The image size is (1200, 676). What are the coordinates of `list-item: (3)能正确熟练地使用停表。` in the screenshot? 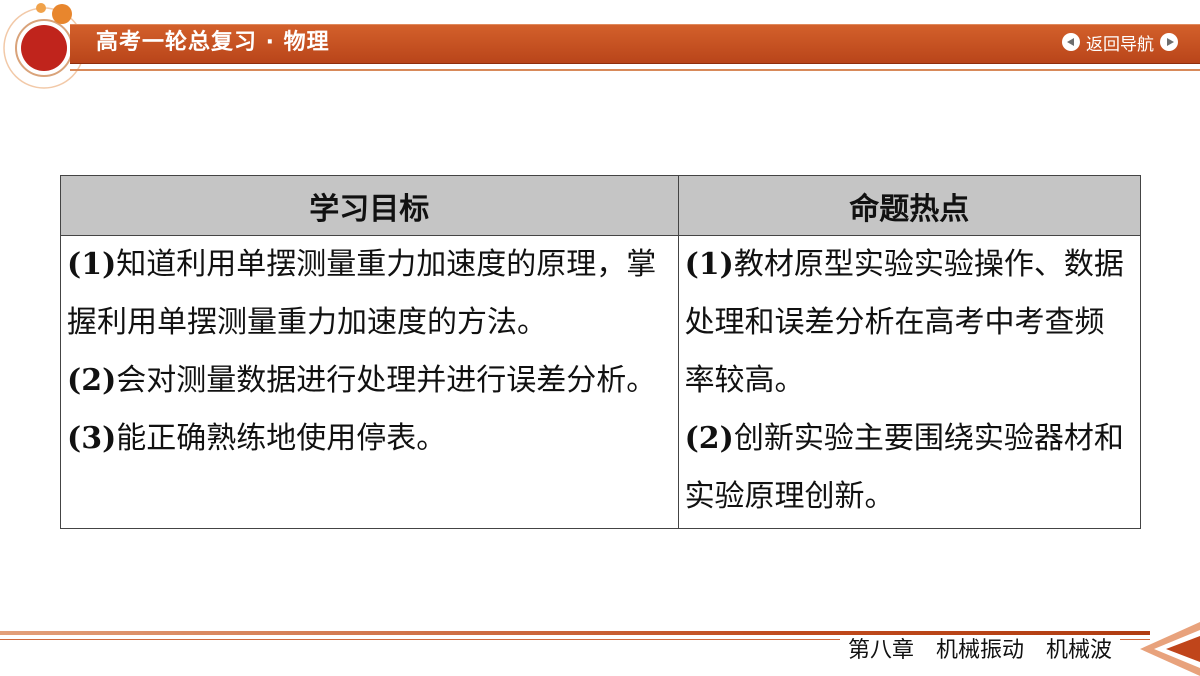 It's located at (369, 439).